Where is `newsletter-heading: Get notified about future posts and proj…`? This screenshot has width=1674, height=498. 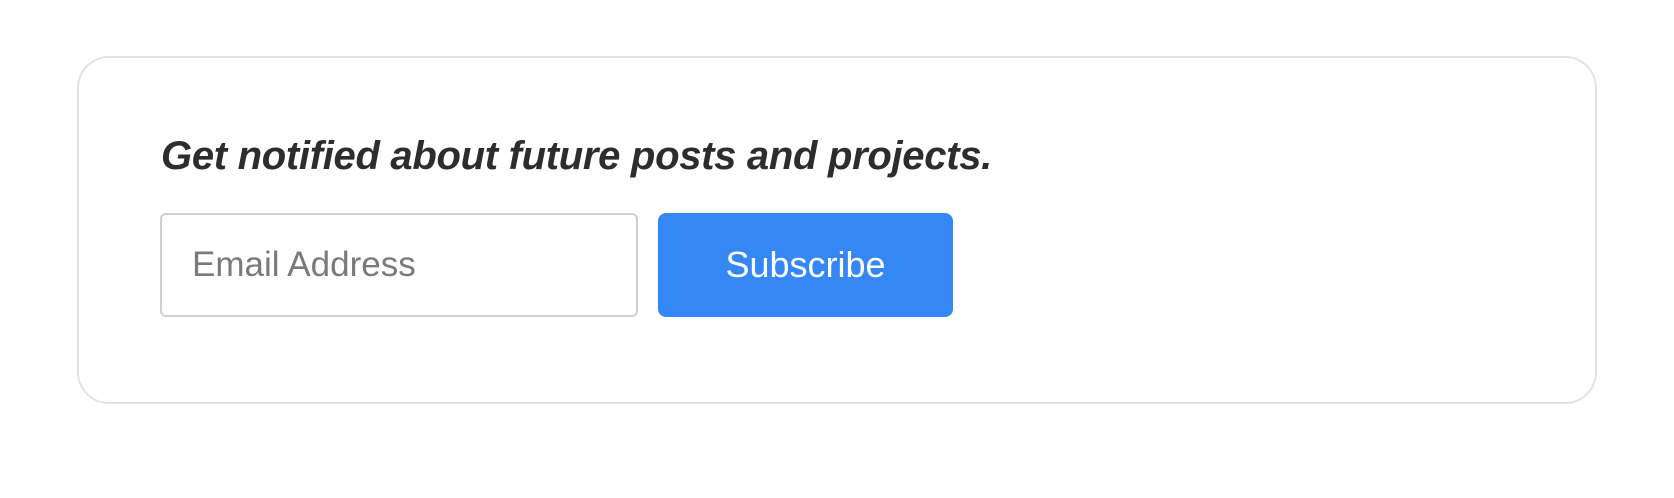
newsletter-heading: Get notified about future posts and proj… is located at coordinates (576, 156).